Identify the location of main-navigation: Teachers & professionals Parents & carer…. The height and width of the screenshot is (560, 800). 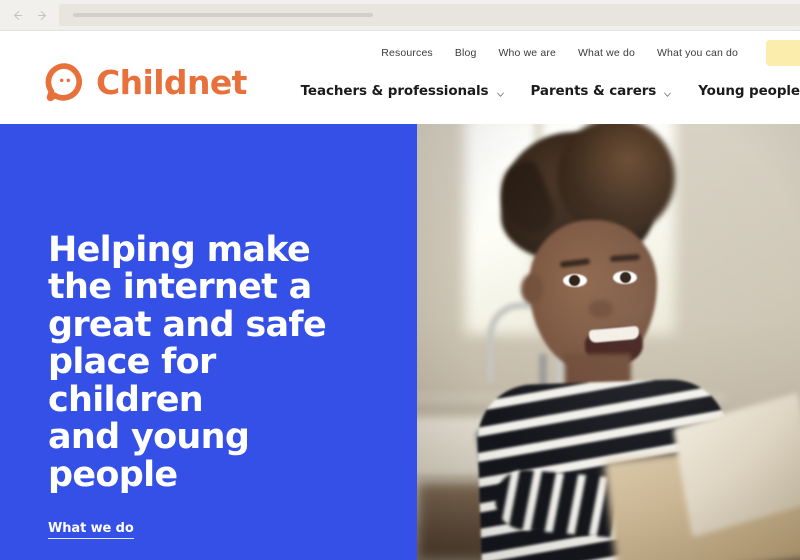
(550, 91).